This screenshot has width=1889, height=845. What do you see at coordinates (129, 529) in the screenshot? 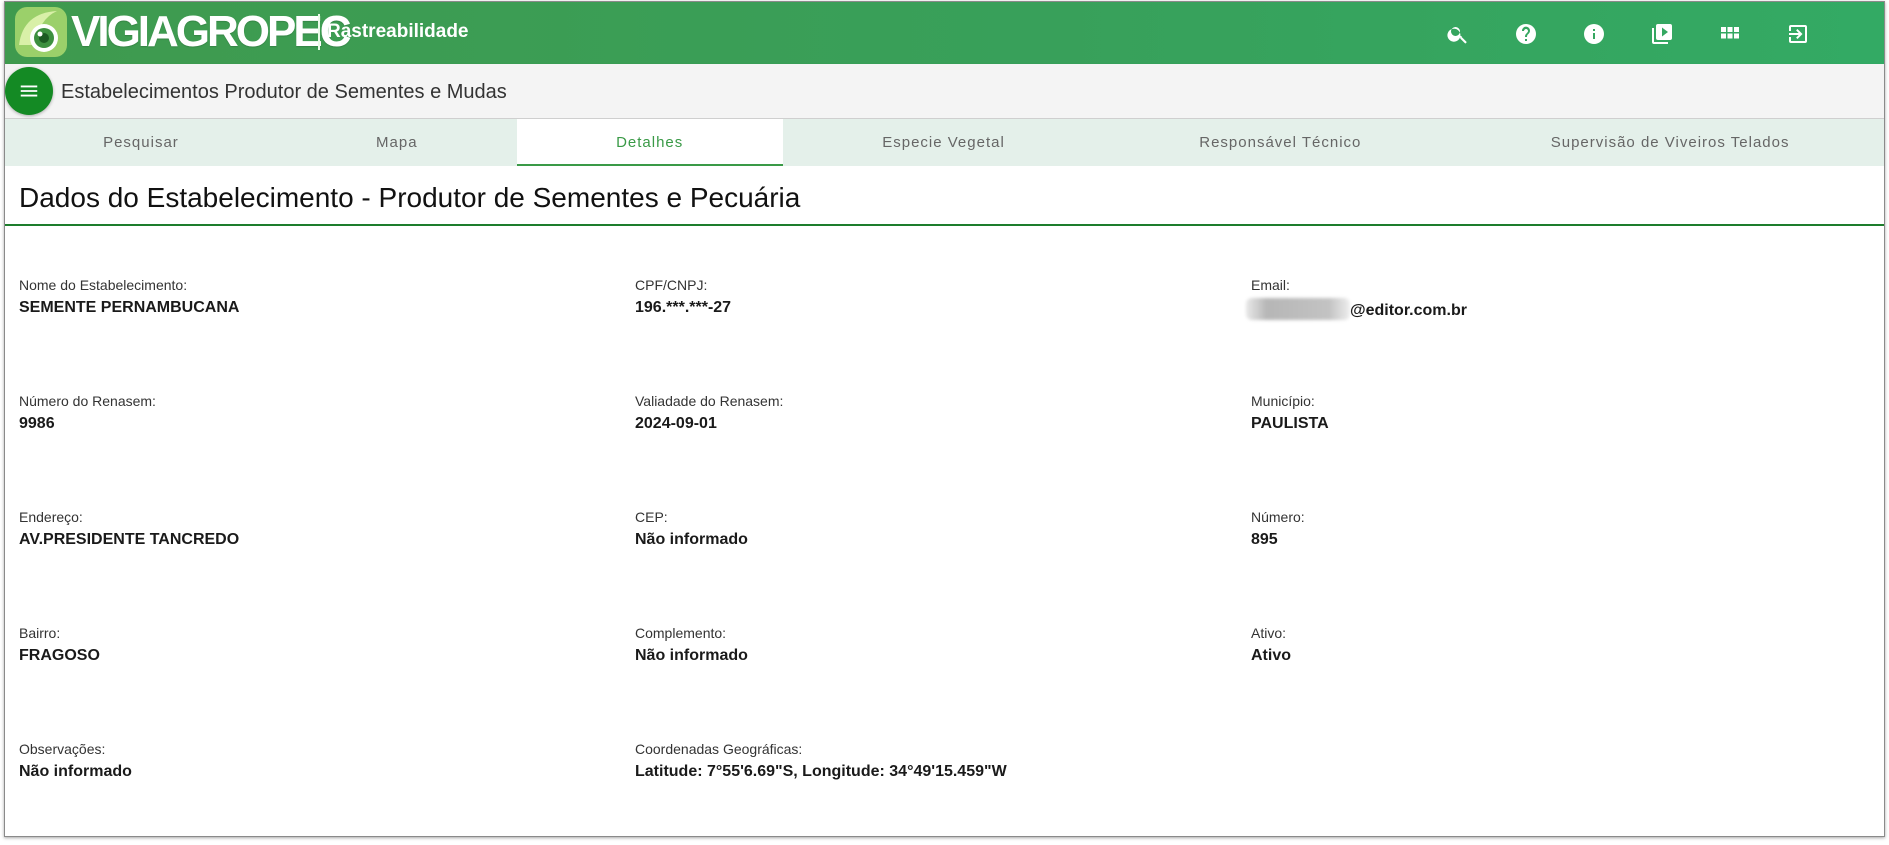
I see `field-endereco: Endereço: AV.PRESIDENTE TANCREDO` at bounding box center [129, 529].